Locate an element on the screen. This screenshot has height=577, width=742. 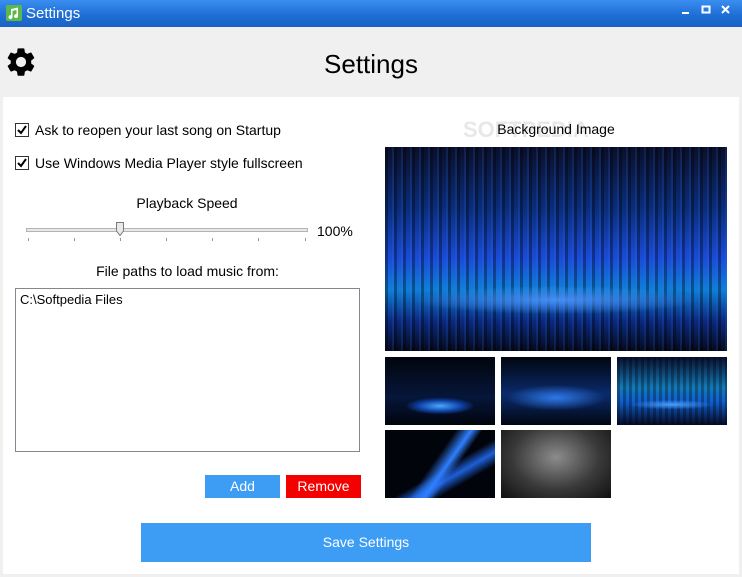
close-icon is located at coordinates (725, 9).